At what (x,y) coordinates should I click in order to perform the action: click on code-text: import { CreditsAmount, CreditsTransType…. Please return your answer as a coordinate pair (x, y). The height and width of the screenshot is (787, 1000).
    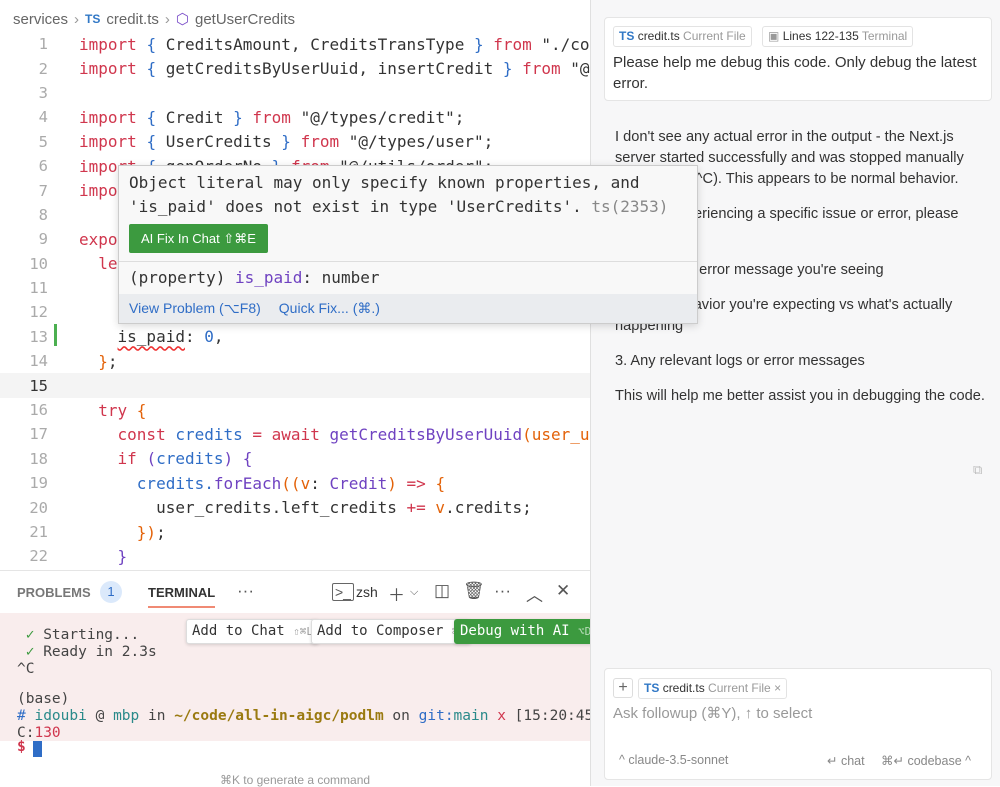
    Looking at the image, I should click on (334, 44).